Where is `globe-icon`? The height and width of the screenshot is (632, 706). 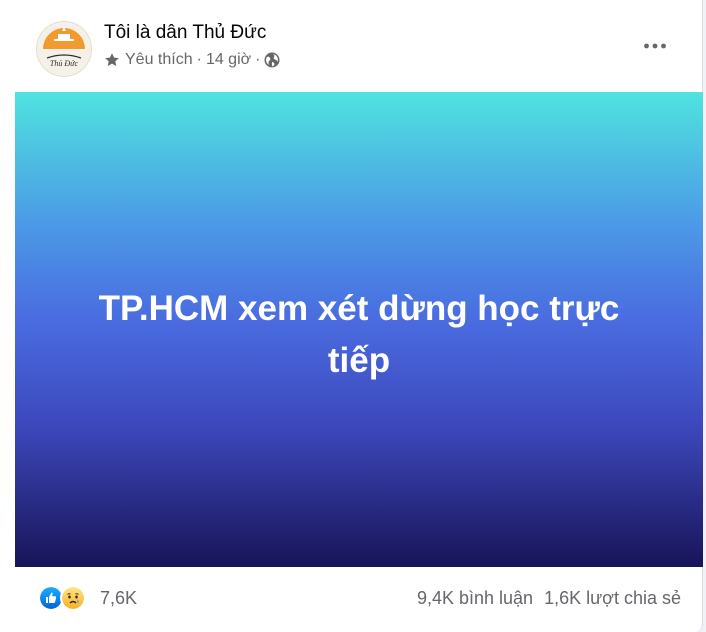
globe-icon is located at coordinates (272, 60).